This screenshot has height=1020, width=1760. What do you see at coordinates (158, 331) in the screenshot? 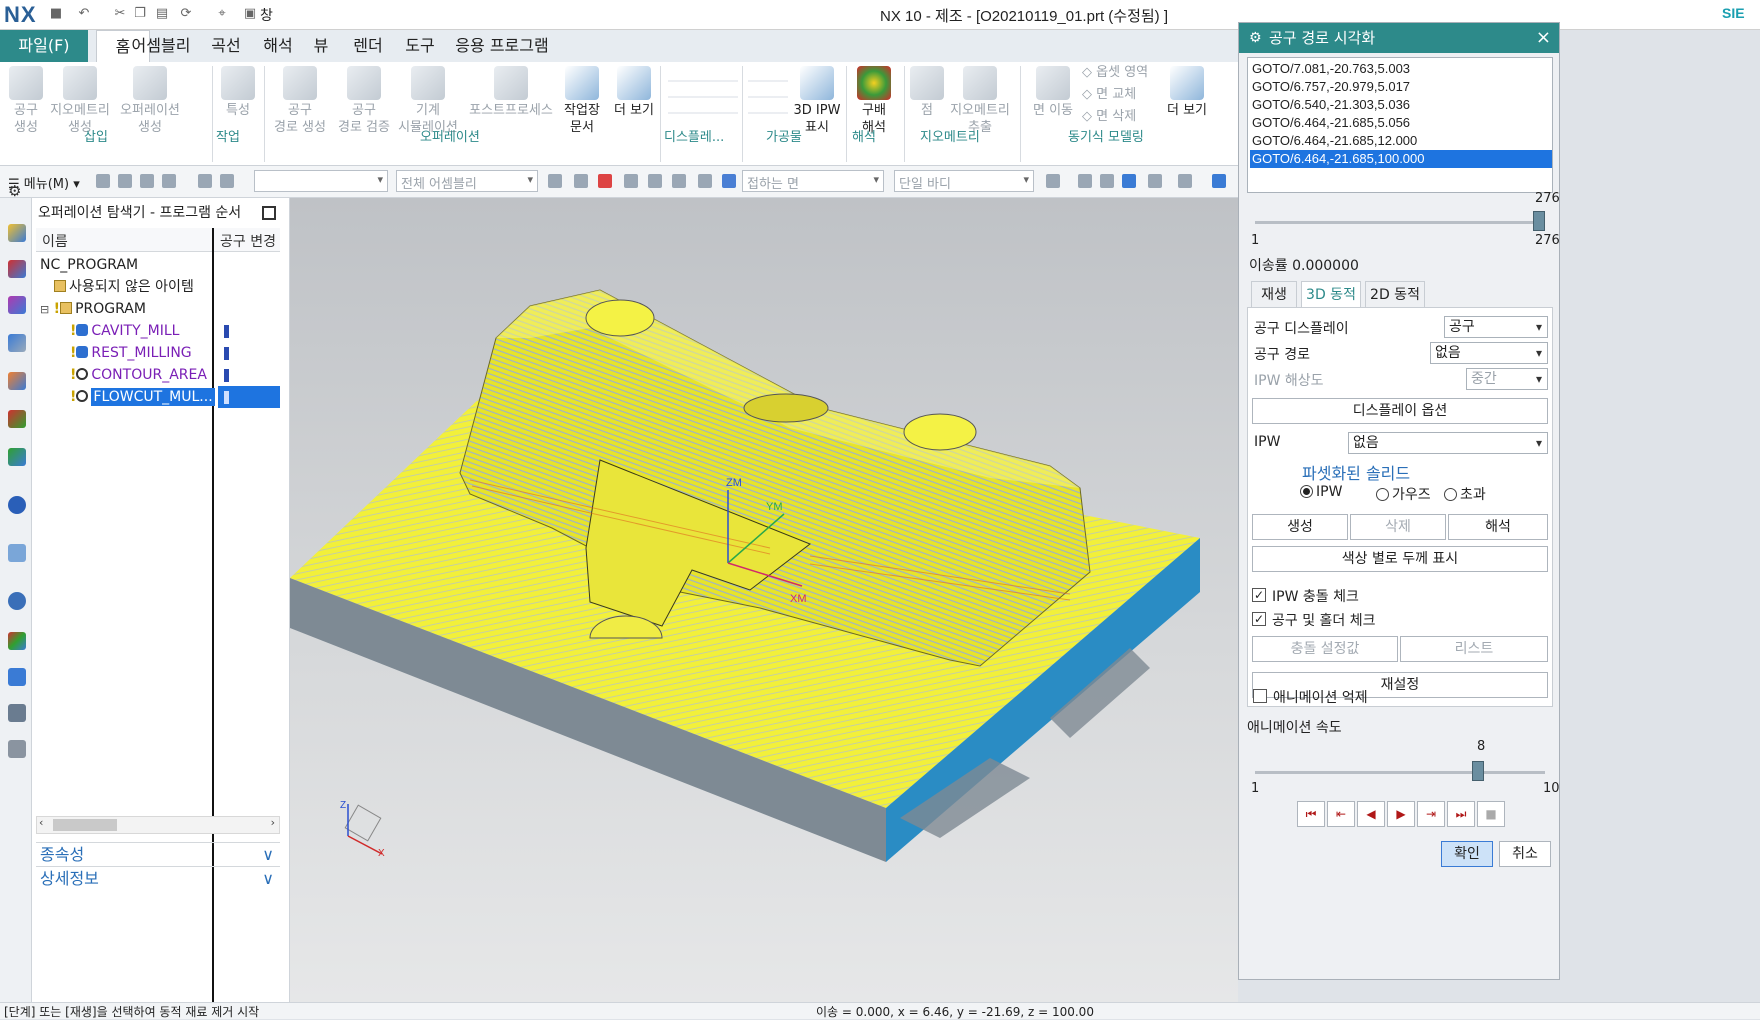
I see `tree-row-cavity-mill: ! CAVITY_MILL` at bounding box center [158, 331].